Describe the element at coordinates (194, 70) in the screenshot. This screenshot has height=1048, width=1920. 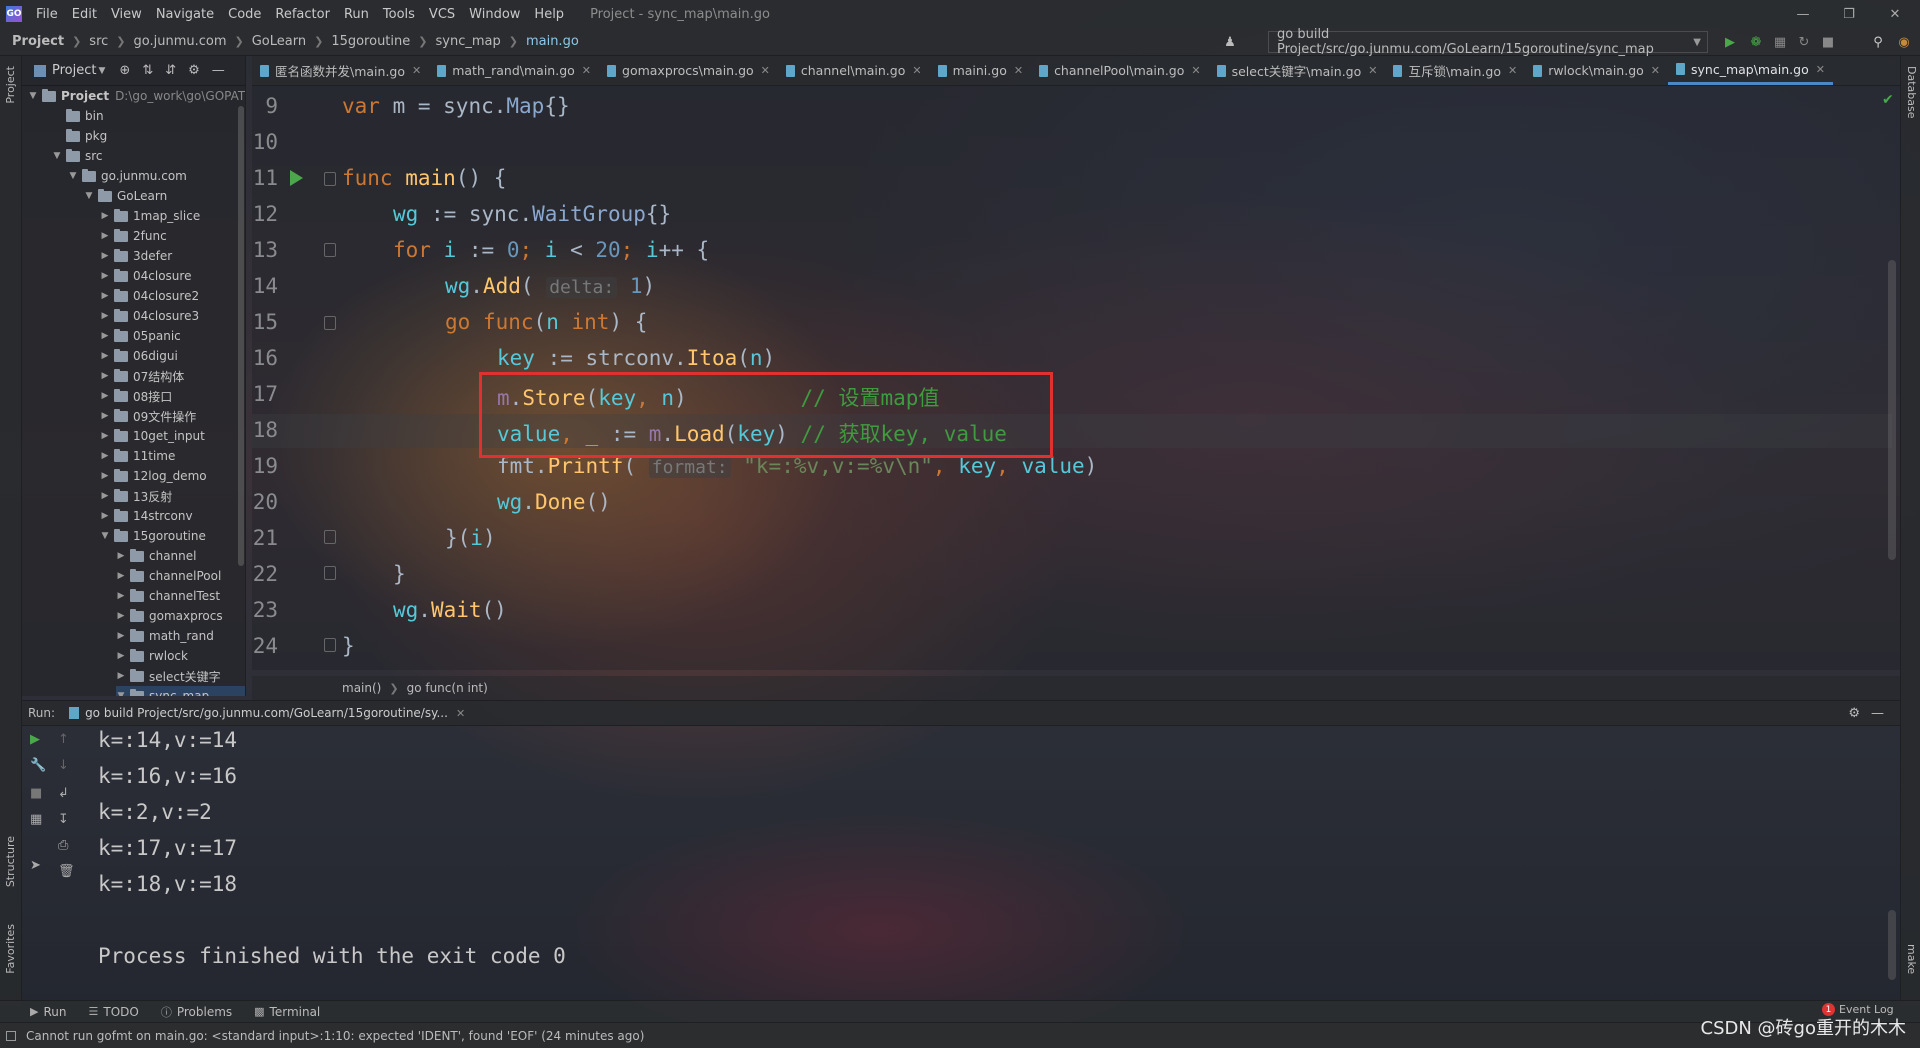
I see `gear-icon: ⚙` at that location.